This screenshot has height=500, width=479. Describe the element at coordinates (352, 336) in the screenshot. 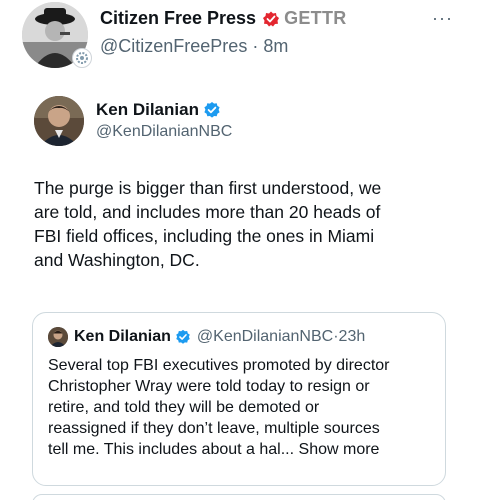

I see `quoted-timestamp: 23h` at that location.